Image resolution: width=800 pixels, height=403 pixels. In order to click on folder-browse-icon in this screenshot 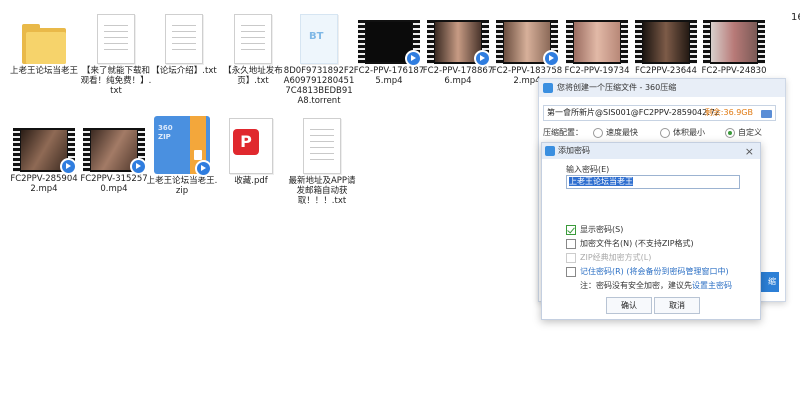, I will do `click(766, 113)`.